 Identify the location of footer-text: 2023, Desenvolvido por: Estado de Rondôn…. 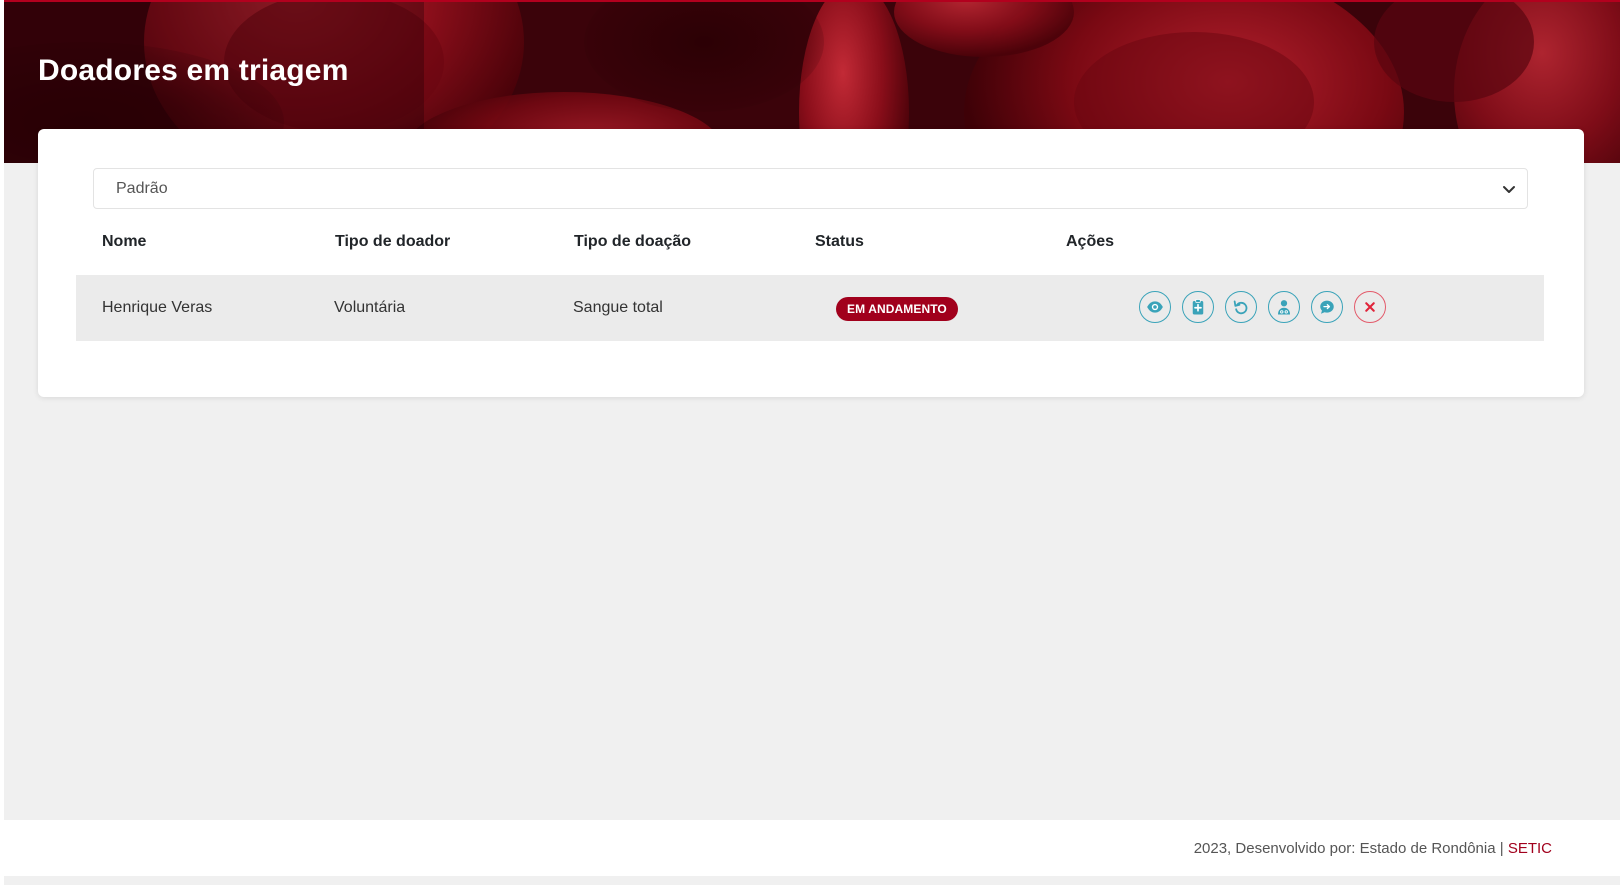
(1373, 848).